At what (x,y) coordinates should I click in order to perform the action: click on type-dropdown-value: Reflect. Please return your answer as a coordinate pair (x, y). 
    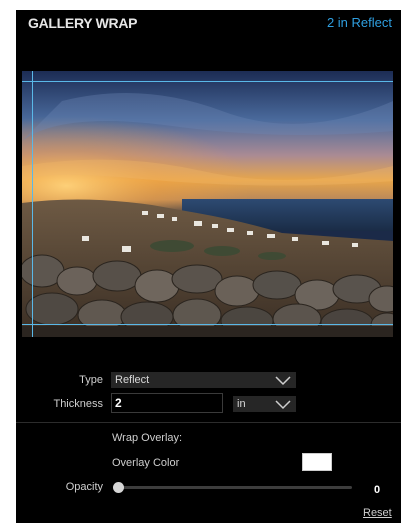
    Looking at the image, I should click on (132, 380).